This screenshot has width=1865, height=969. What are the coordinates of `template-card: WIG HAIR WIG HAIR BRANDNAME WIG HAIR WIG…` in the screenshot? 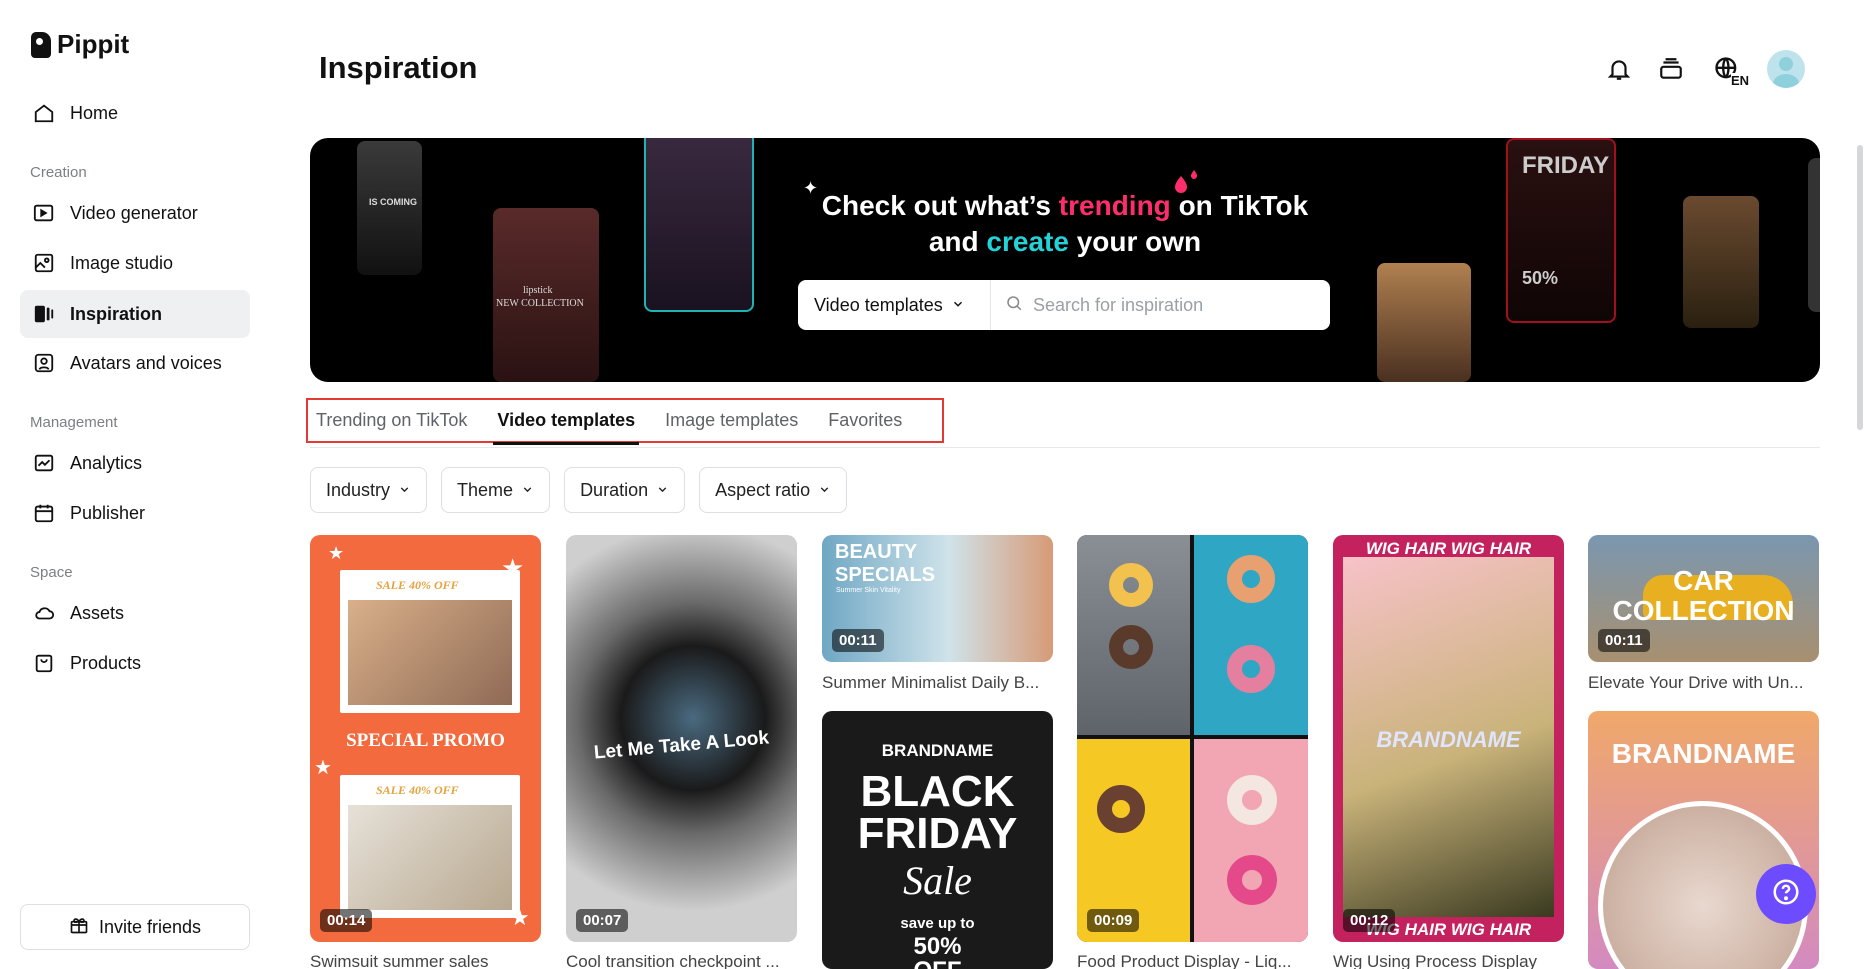 It's located at (1448, 738).